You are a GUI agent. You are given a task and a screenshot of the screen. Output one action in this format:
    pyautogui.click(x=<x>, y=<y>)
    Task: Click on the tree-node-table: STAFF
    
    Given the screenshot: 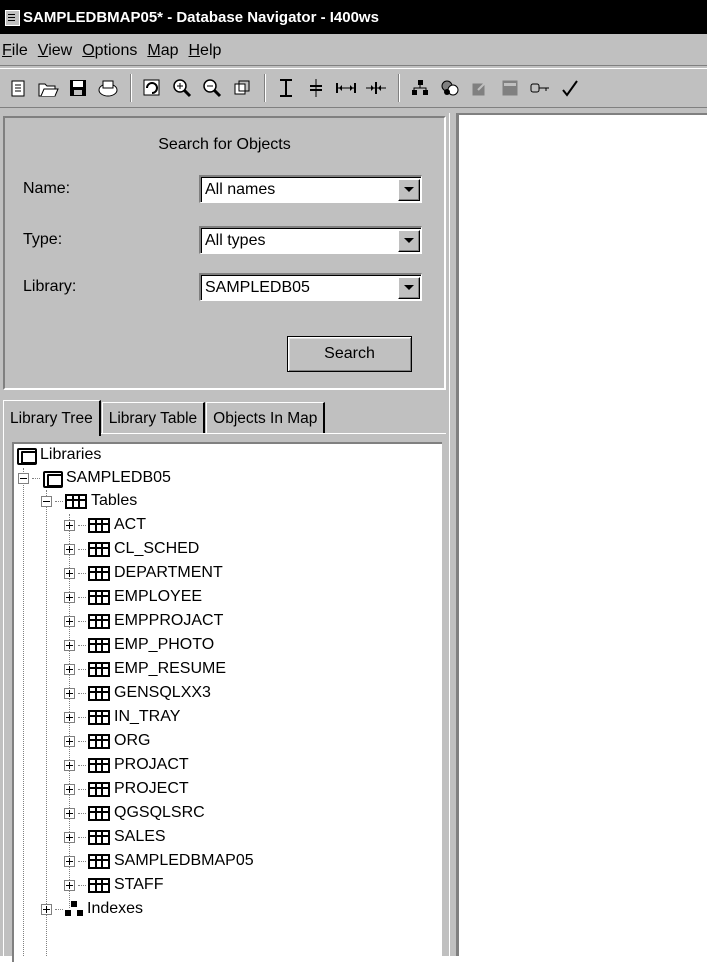 What is the action you would take?
    pyautogui.click(x=113, y=885)
    